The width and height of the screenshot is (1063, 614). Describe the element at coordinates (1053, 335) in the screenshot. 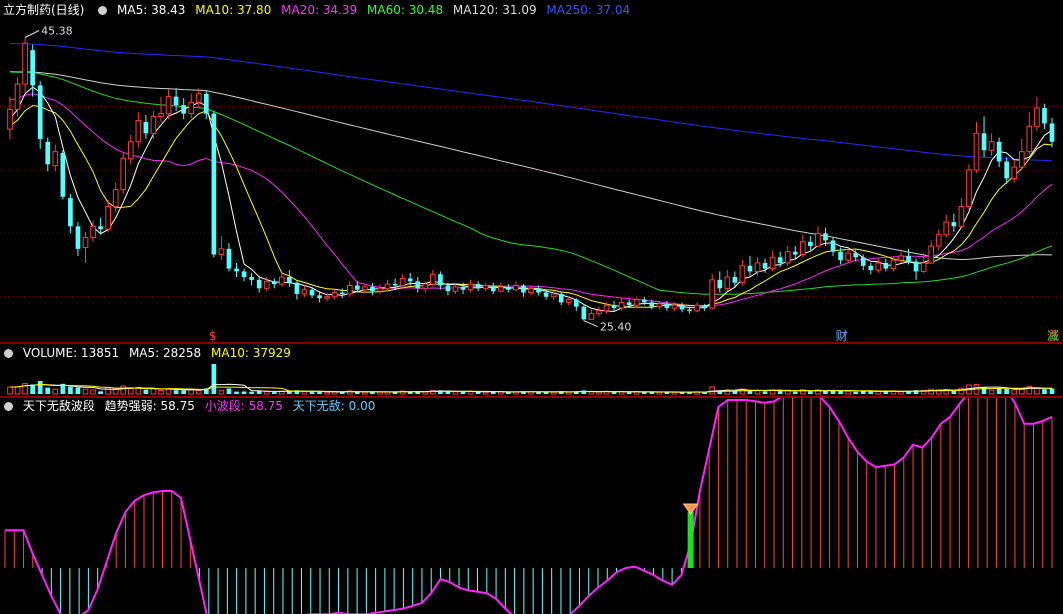

I see `reduction-marker: 减` at that location.